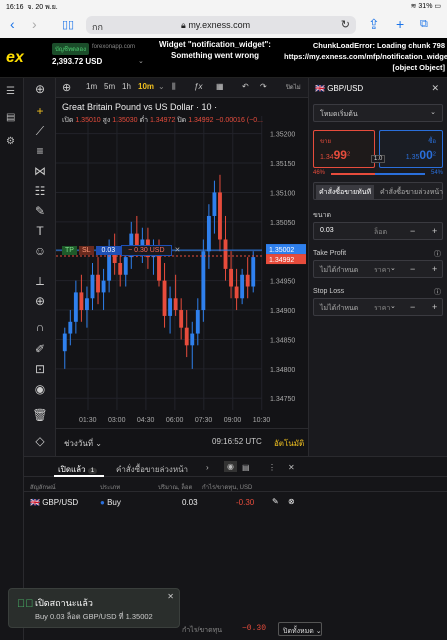 This screenshot has height=640, width=447. Describe the element at coordinates (40, 327) in the screenshot. I see `magnet-icon: ∩` at that location.